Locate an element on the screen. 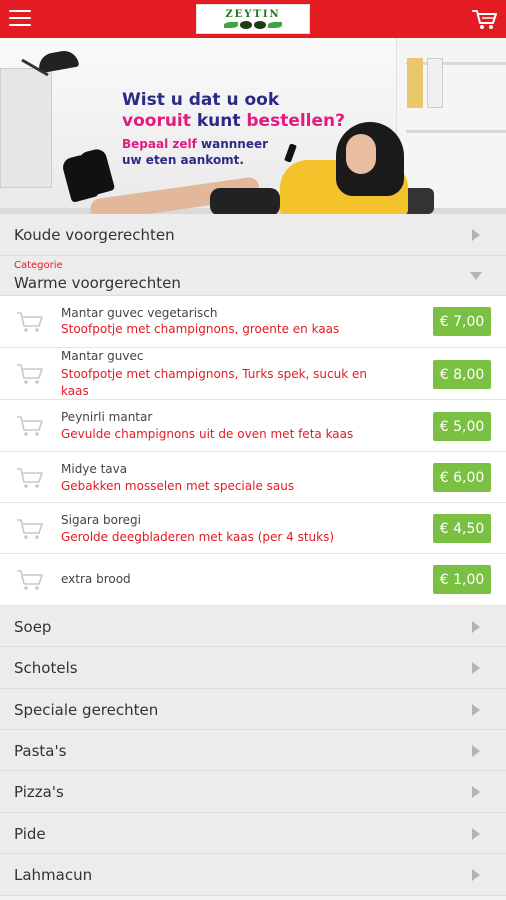  chevron-down-icon is located at coordinates (476, 276).